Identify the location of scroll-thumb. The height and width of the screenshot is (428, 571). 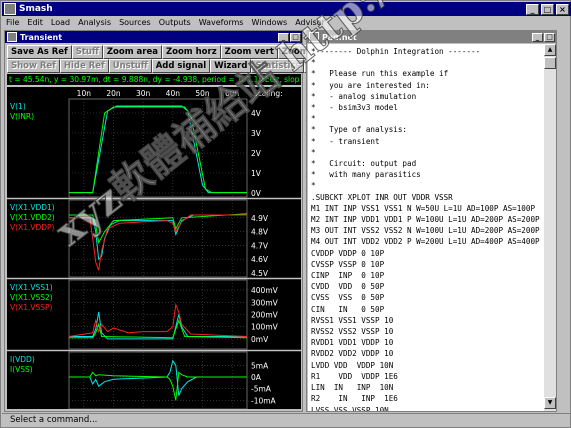
(550, 63).